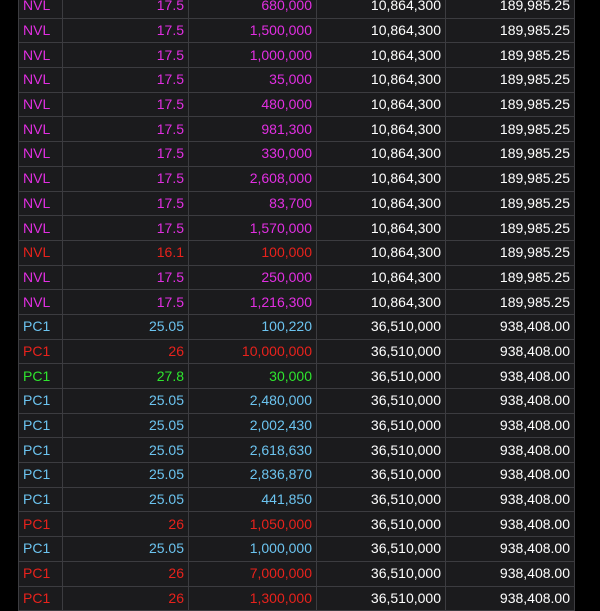 This screenshot has width=600, height=611. I want to click on table-row: NVL 17.5 1,570,000 10,864,300 189,985.25, so click(296, 228).